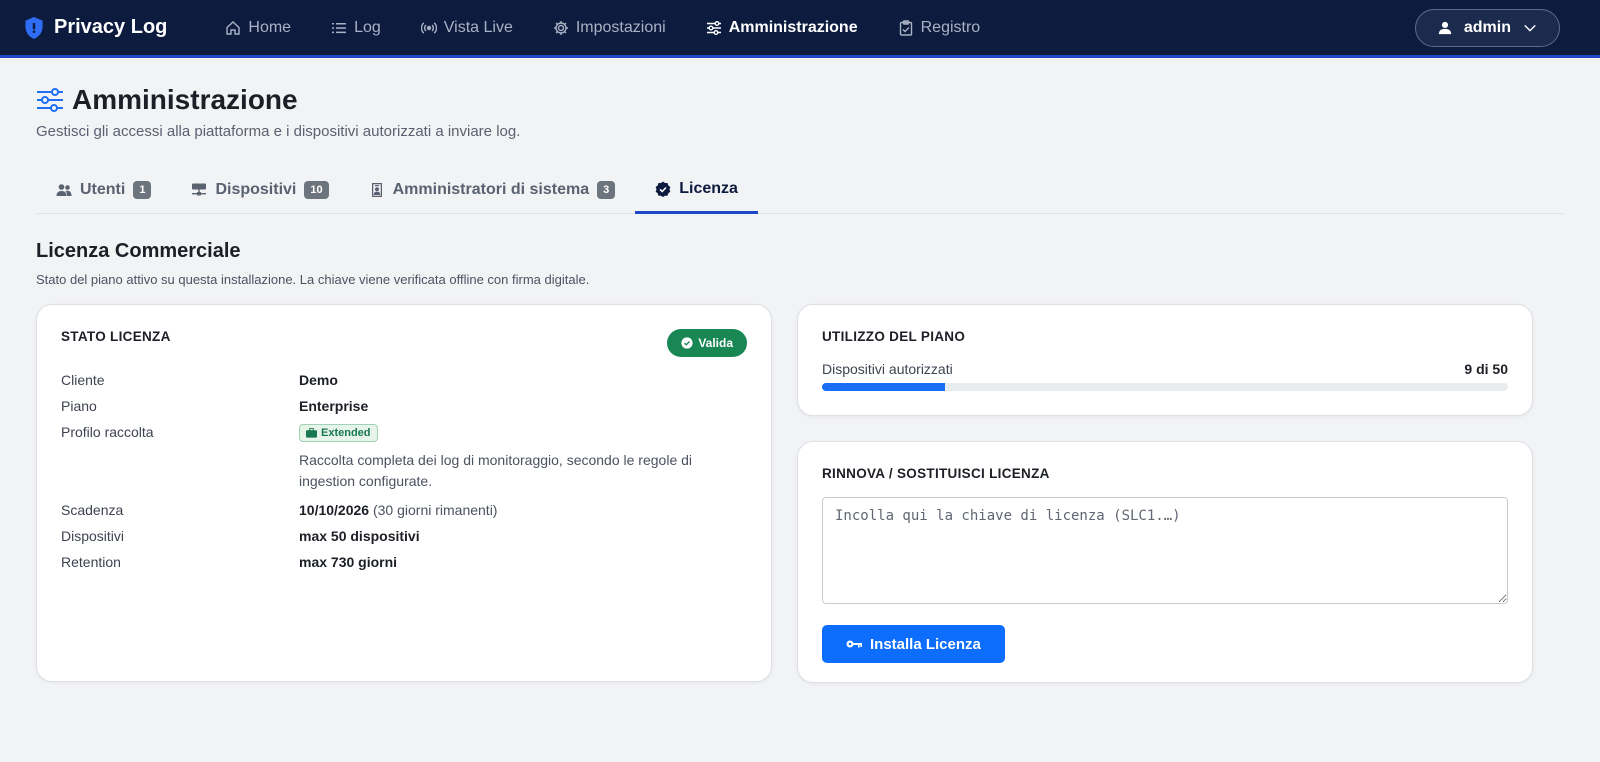  I want to click on nav-item-label: Impostazioni, so click(620, 27).